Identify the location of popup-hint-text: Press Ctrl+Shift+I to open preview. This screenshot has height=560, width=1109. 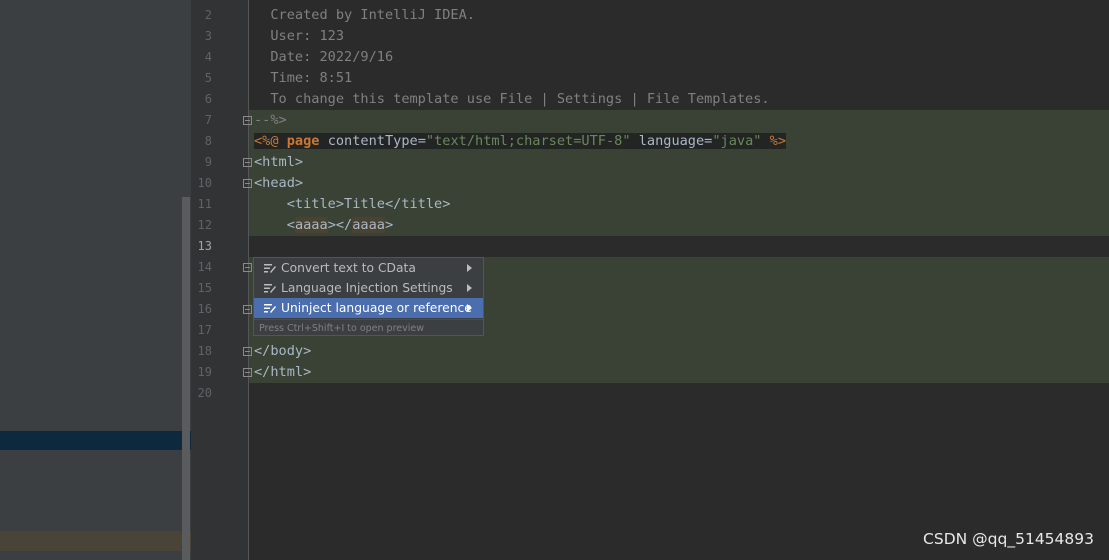
(368, 328).